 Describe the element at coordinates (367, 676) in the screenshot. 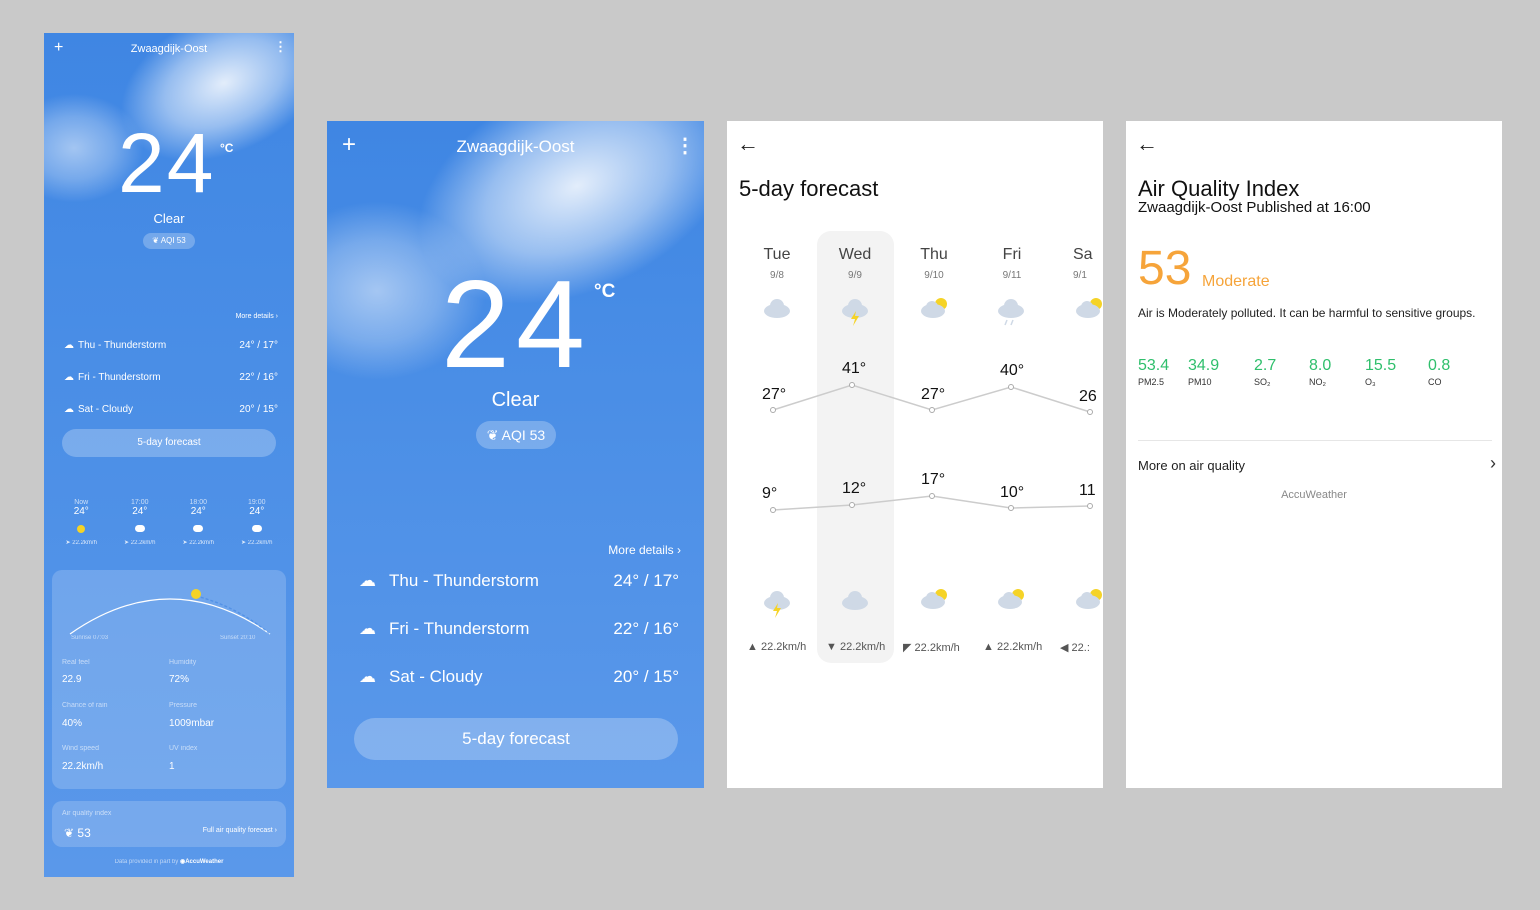

I see `cloudy-icon: ☁` at that location.